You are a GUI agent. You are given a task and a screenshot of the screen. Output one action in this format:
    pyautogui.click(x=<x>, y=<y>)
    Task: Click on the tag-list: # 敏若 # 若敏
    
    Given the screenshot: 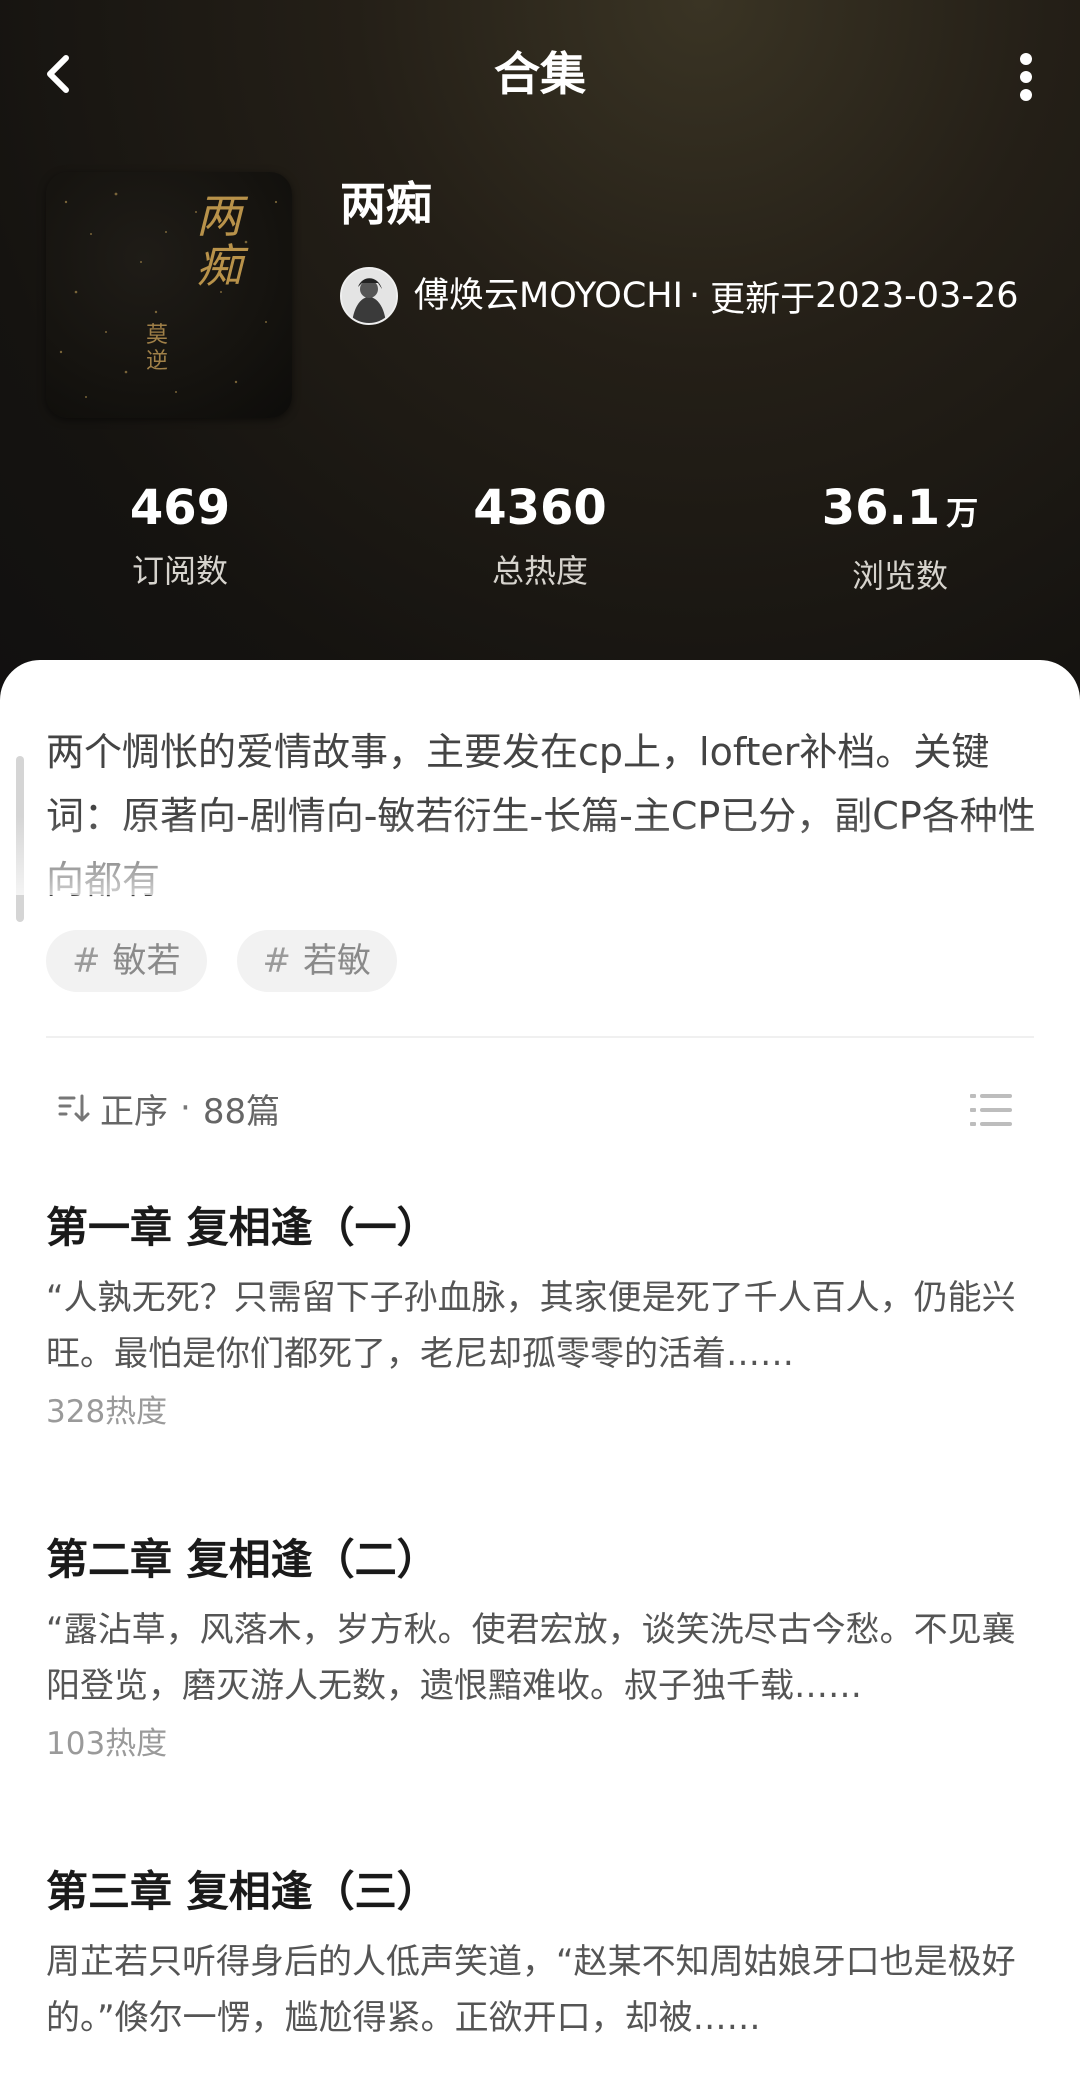 What is the action you would take?
    pyautogui.click(x=236, y=961)
    